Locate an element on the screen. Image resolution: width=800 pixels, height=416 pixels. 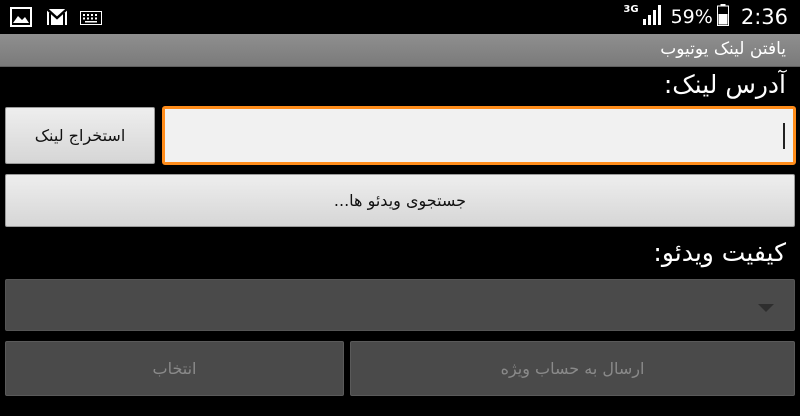
clock: 2:36 is located at coordinates (764, 17).